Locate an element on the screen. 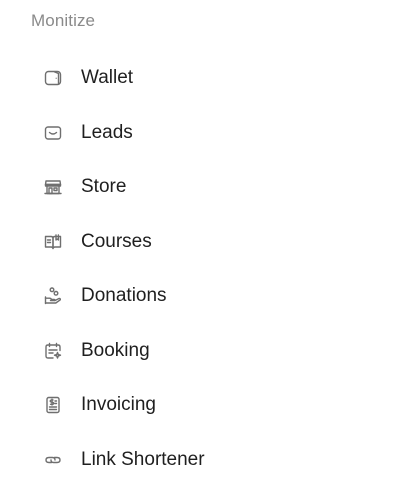 The height and width of the screenshot is (479, 417). menu-item-invoicing: Invoicing is located at coordinates (208, 405).